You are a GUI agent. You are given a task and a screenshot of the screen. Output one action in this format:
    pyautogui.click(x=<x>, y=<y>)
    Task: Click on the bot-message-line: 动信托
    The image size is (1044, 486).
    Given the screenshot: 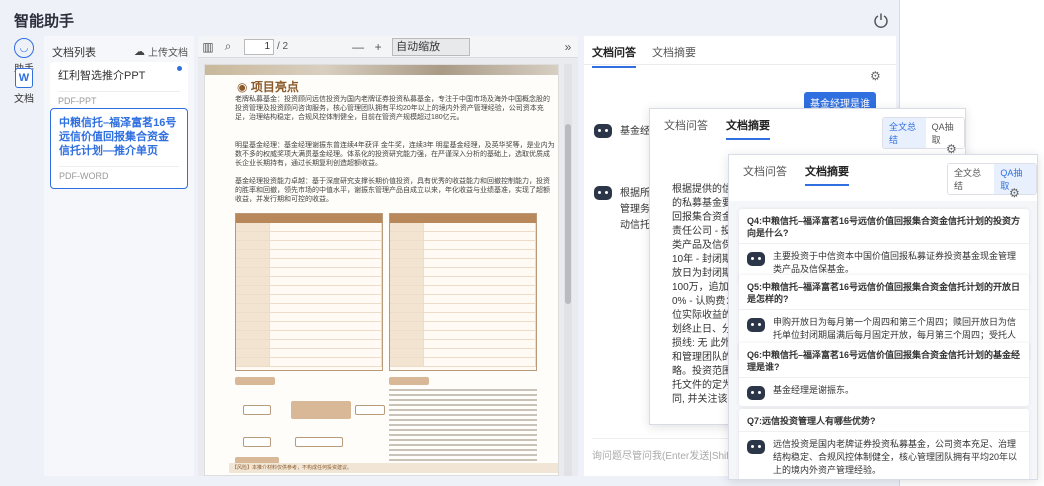 What is the action you would take?
    pyautogui.click(x=635, y=225)
    